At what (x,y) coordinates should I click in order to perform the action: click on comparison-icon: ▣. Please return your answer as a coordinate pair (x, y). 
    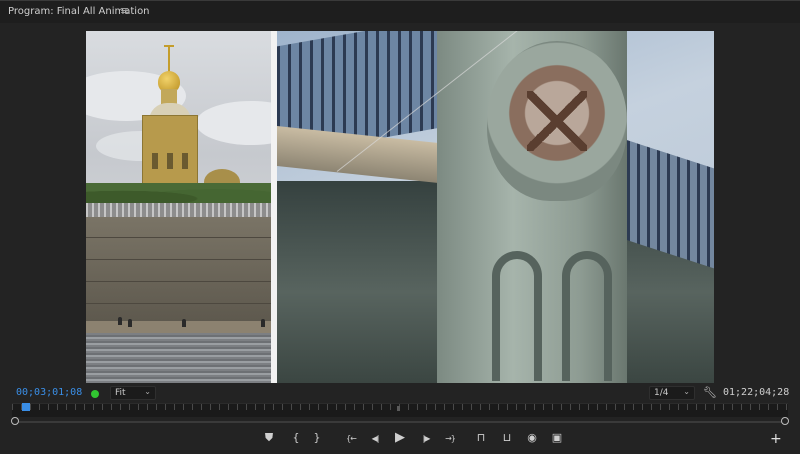
    Looking at the image, I should click on (557, 437).